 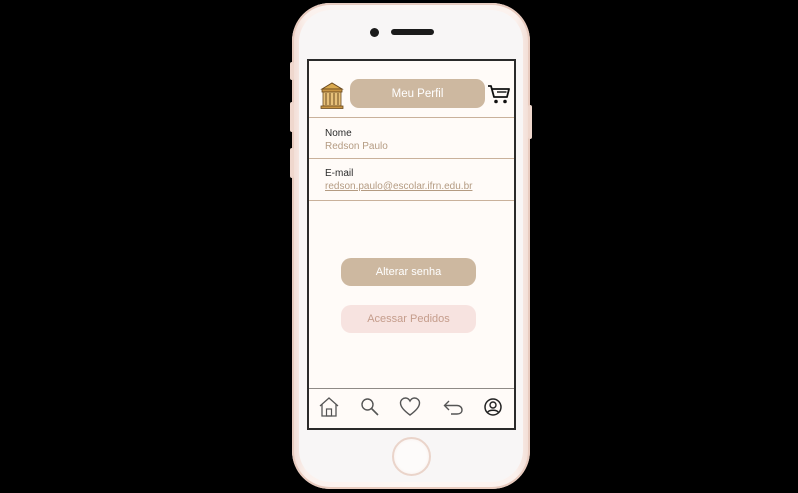 What do you see at coordinates (411, 138) in the screenshot?
I see `name-field: Nome Redson Paulo` at bounding box center [411, 138].